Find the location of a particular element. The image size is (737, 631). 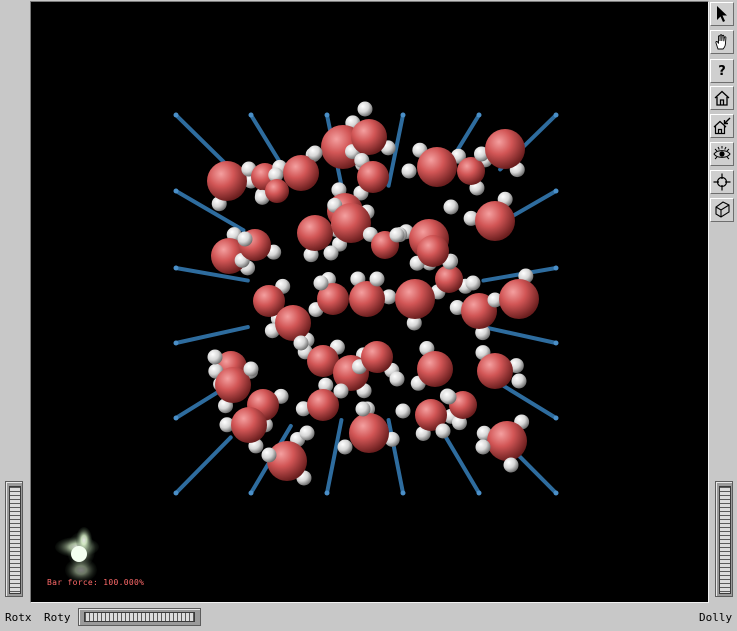

set-home-icon is located at coordinates (722, 126).